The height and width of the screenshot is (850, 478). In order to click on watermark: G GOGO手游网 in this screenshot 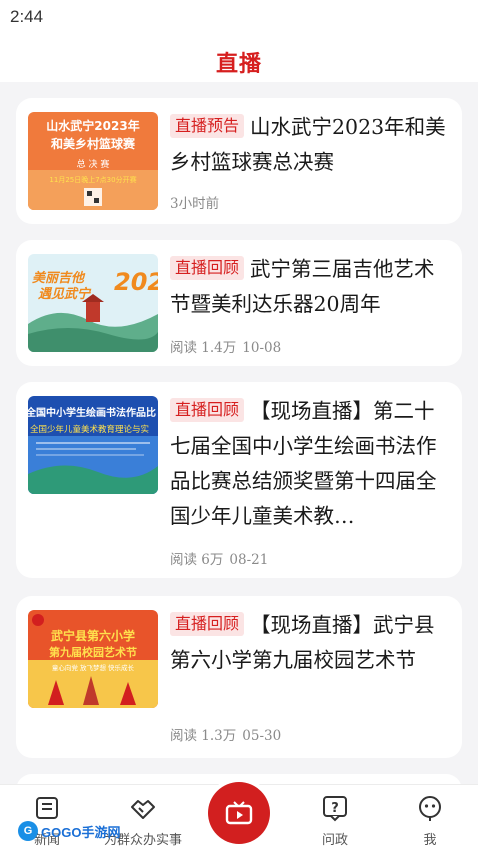, I will do `click(69, 831)`.